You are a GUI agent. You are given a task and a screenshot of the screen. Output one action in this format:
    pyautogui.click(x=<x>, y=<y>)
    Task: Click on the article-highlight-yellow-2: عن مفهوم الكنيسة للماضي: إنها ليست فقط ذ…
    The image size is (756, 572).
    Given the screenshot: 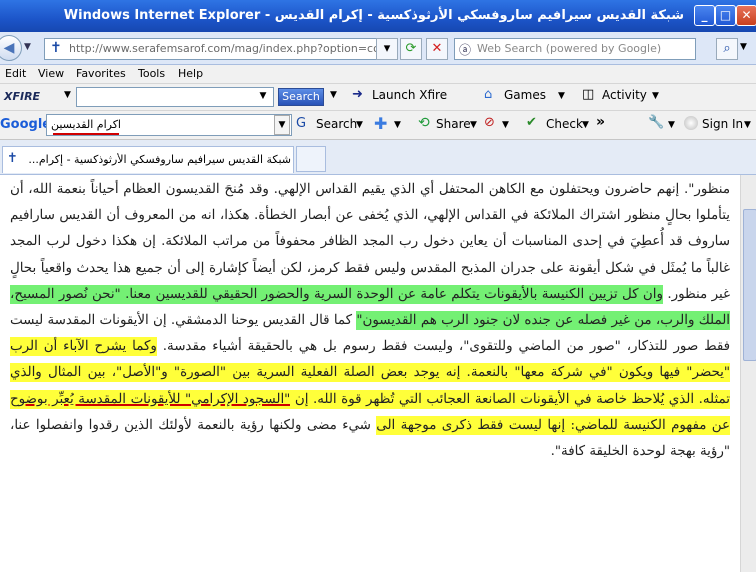 What is the action you would take?
    pyautogui.click(x=553, y=425)
    